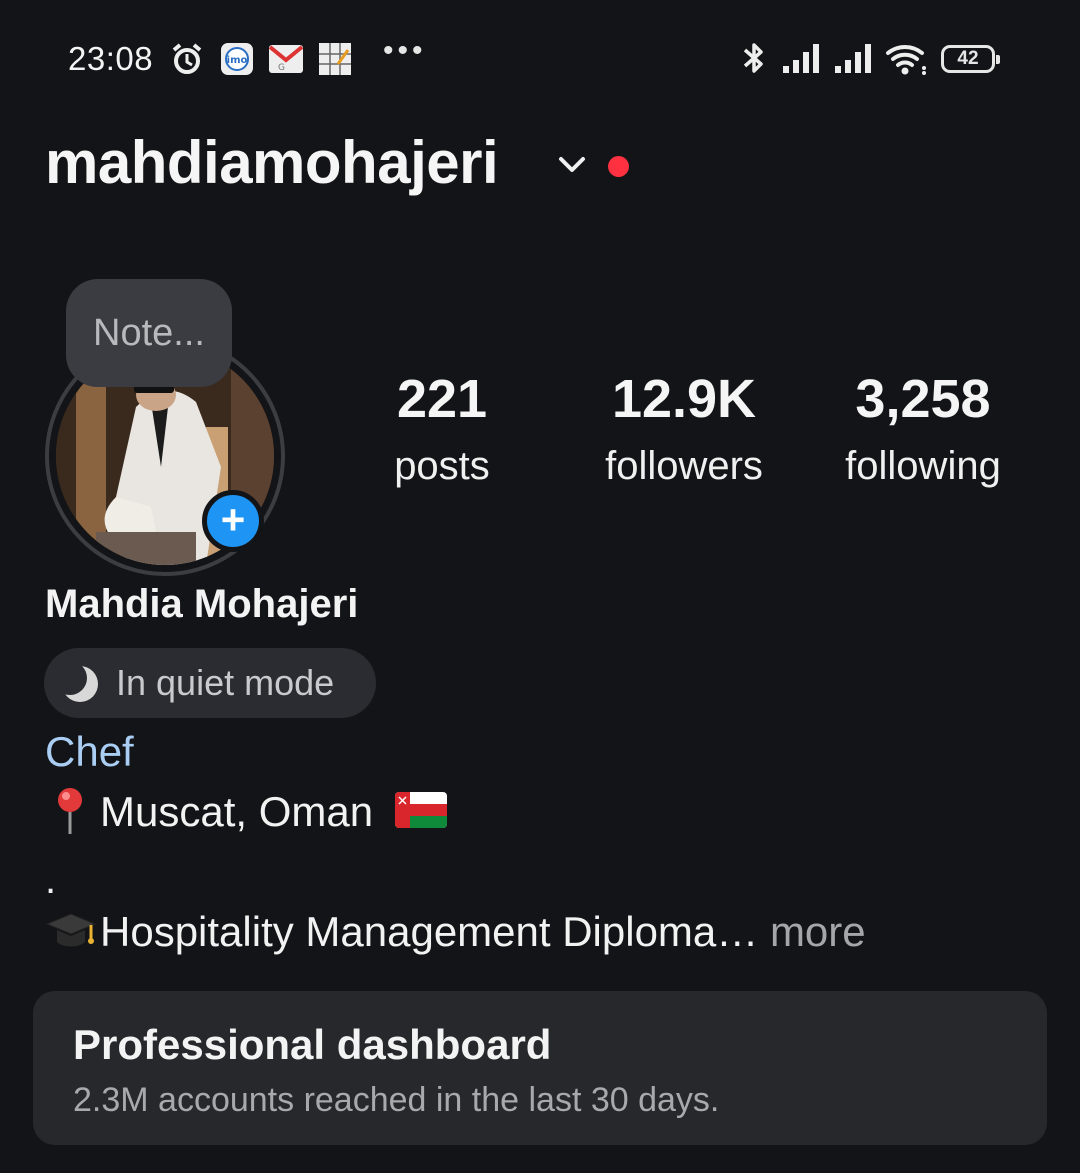 Image resolution: width=1080 pixels, height=1173 pixels. I want to click on full-name: Mahdia Mohajeri, so click(202, 604).